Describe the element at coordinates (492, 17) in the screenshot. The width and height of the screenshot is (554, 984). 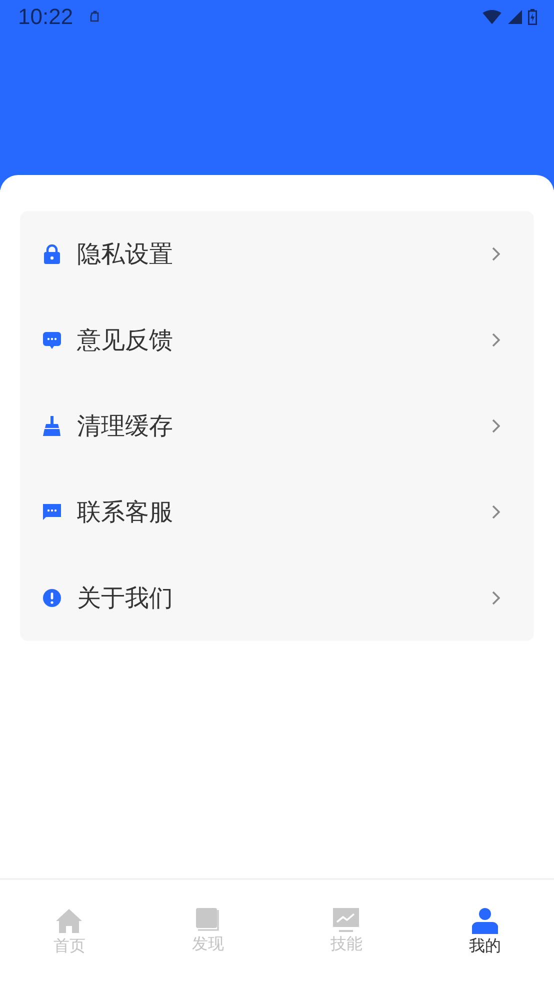
I see `wifi-icon` at that location.